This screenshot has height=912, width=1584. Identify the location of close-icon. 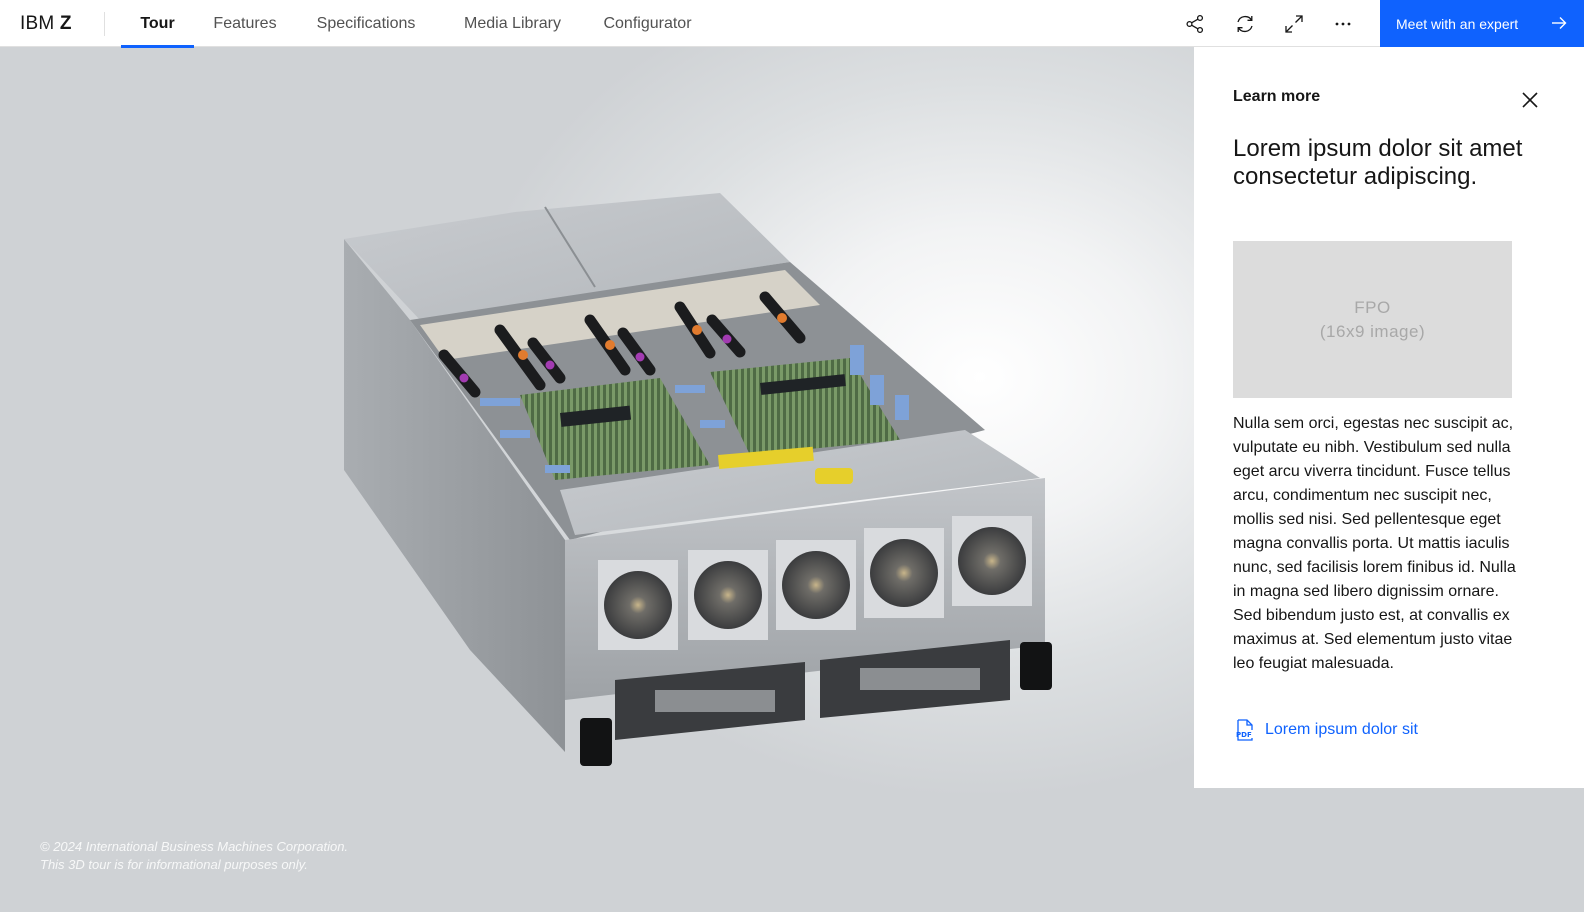
(1530, 100).